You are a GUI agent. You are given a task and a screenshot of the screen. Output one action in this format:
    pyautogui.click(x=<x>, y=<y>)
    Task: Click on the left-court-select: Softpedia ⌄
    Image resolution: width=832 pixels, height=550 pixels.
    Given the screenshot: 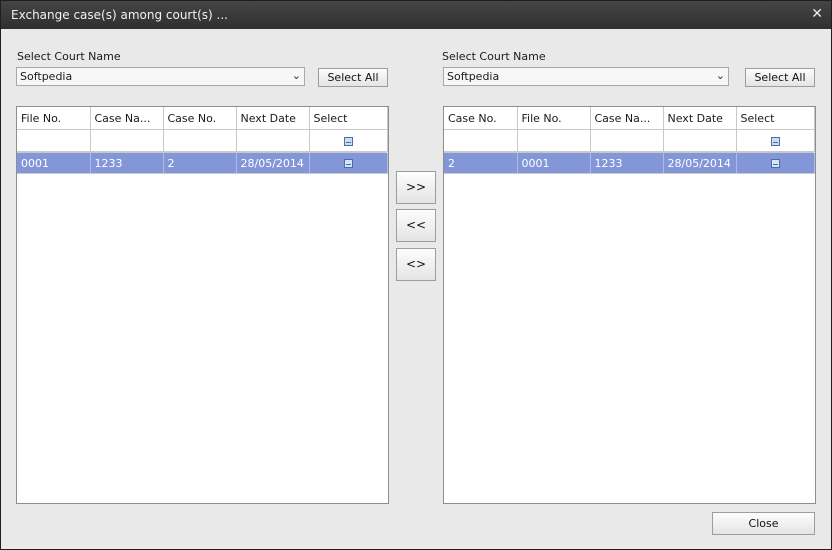 What is the action you would take?
    pyautogui.click(x=160, y=76)
    